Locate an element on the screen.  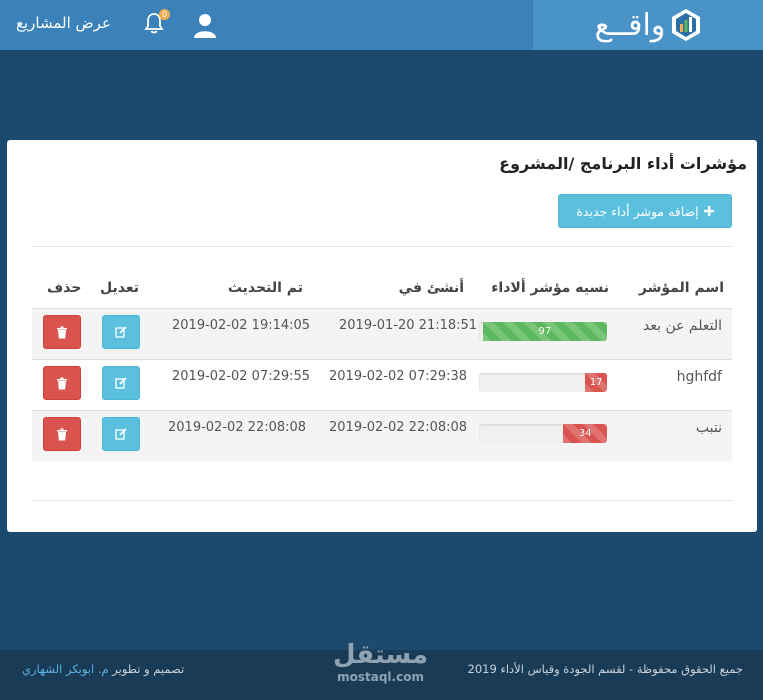
kpi-progress-bar: 34 is located at coordinates (585, 433).